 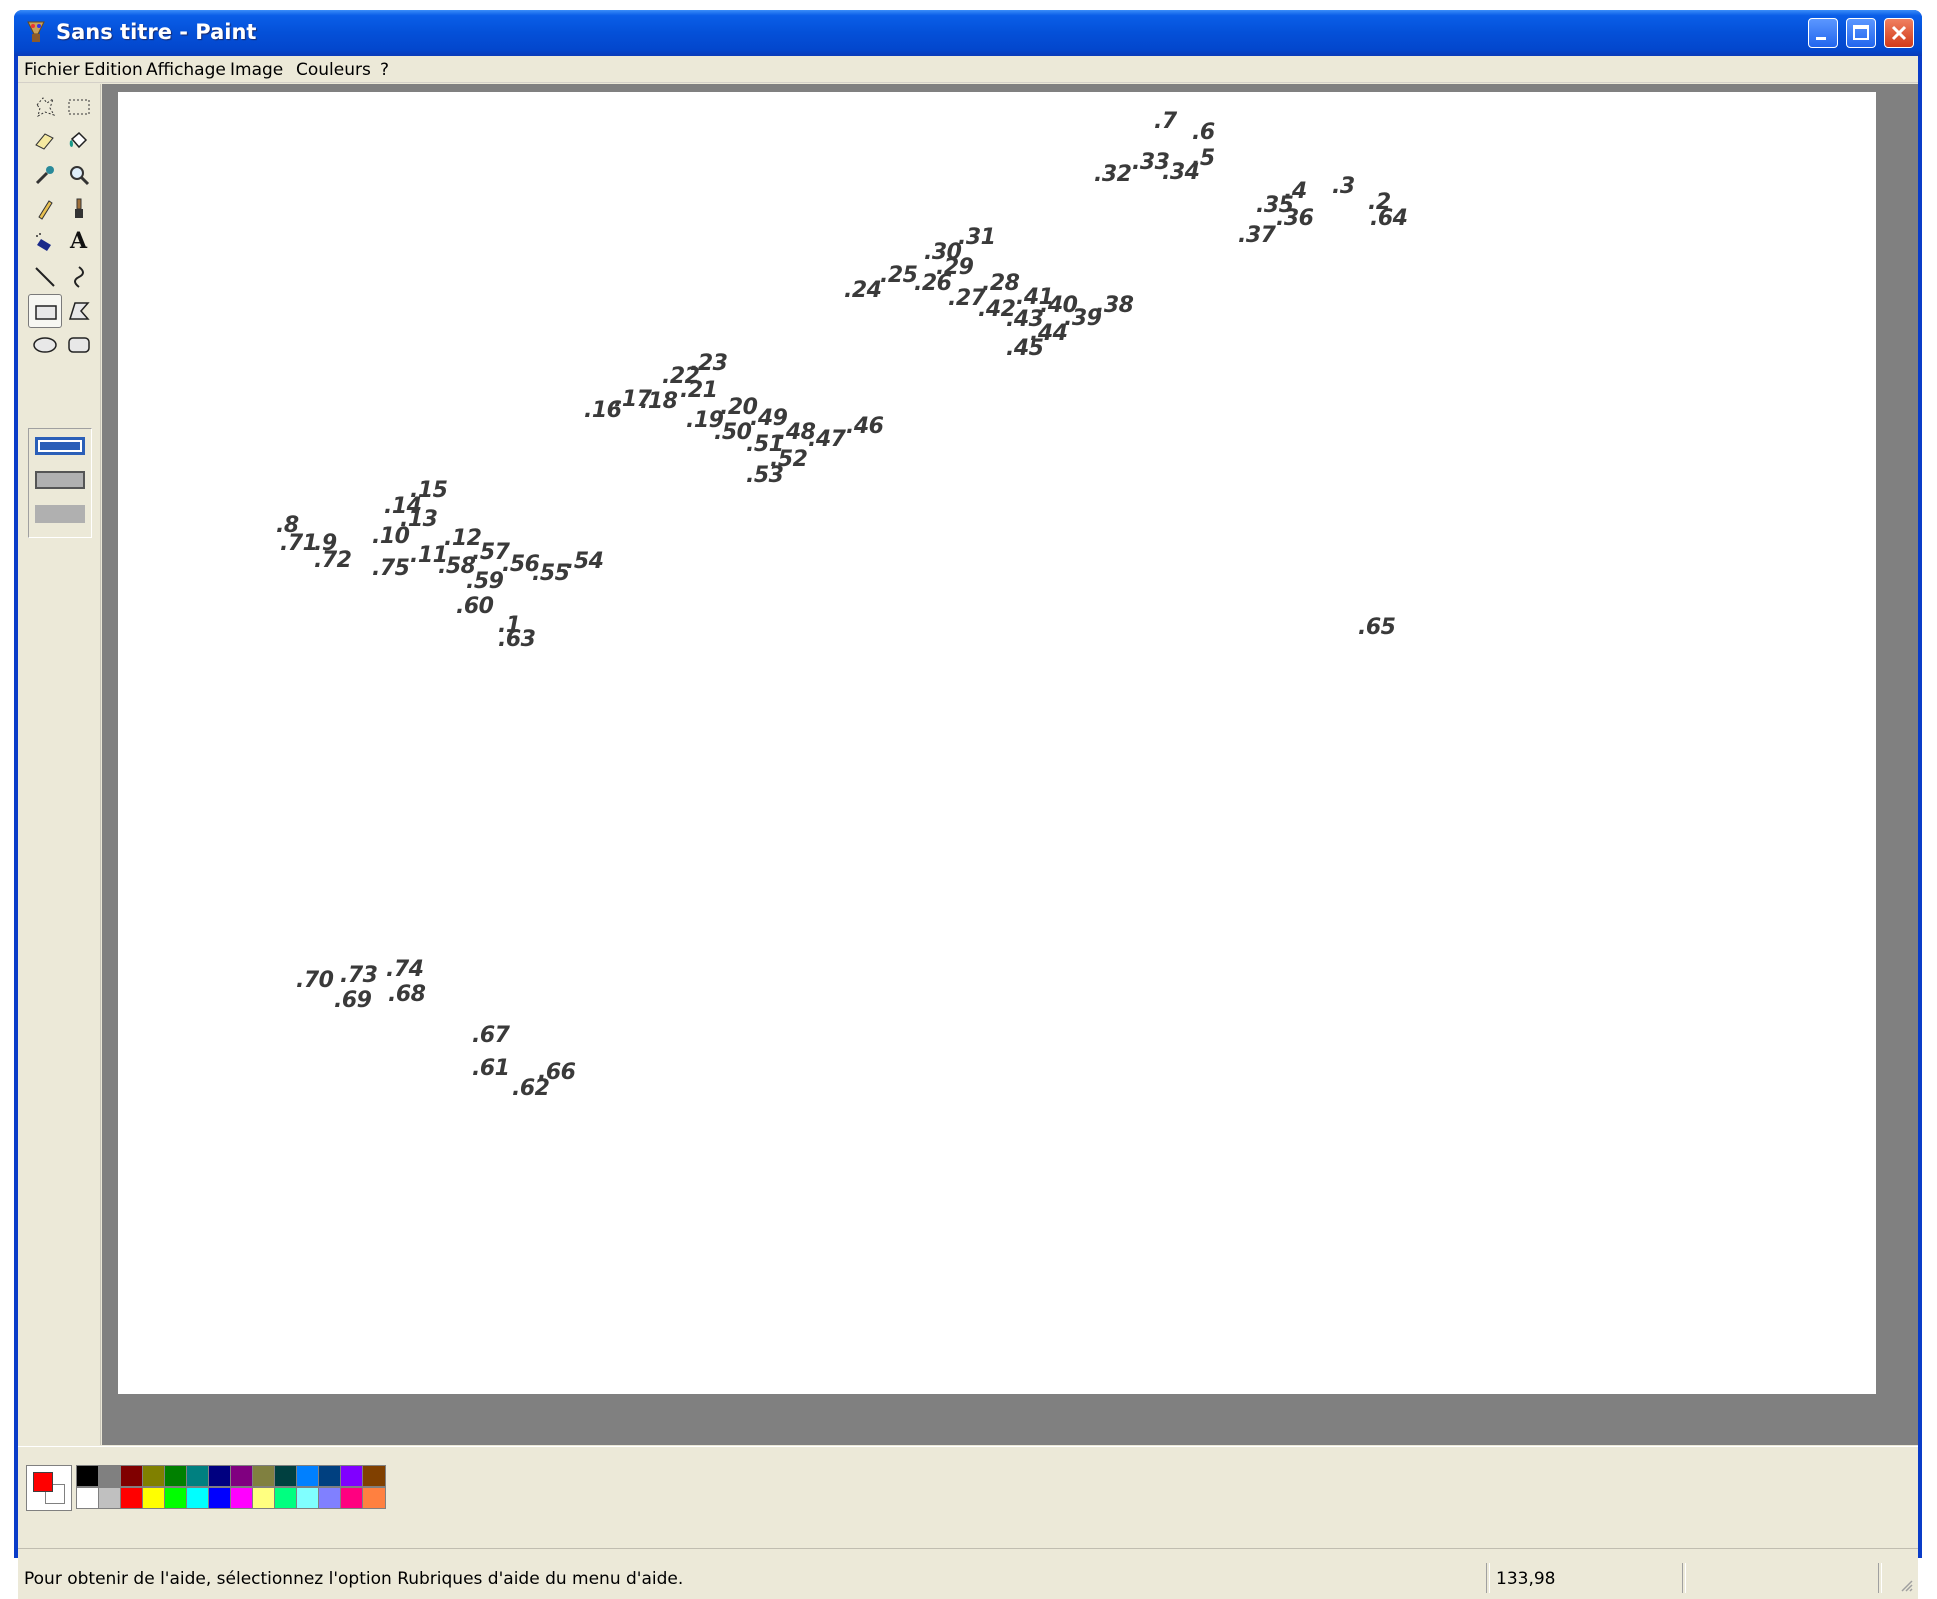 What do you see at coordinates (1823, 33) in the screenshot?
I see `minimize-button` at bounding box center [1823, 33].